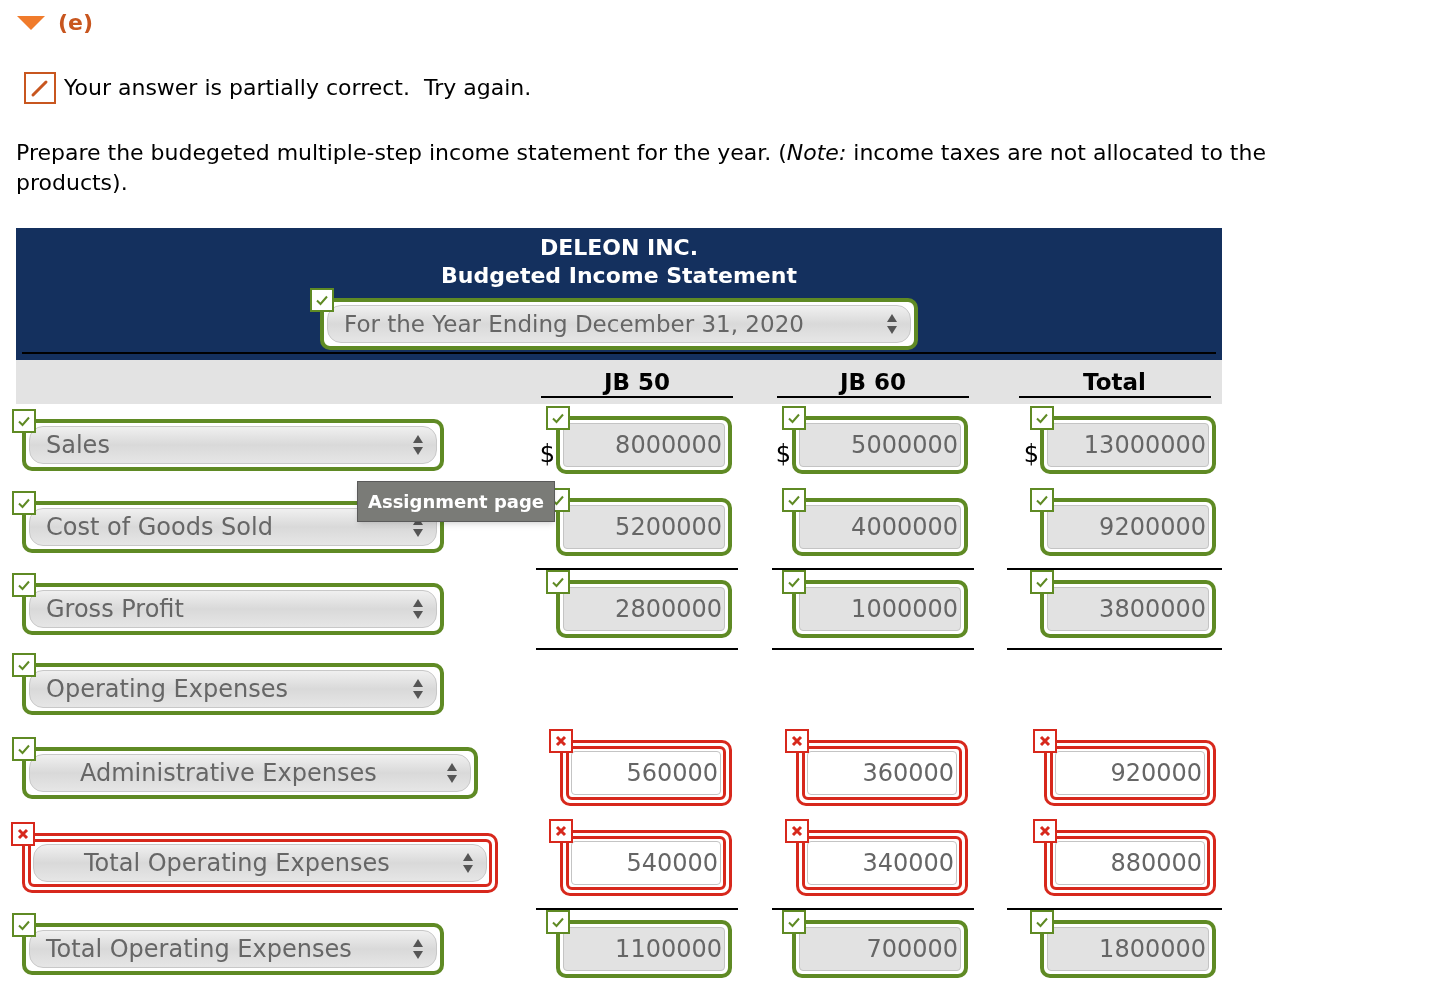 The width and height of the screenshot is (1436, 984). Describe the element at coordinates (1128, 527) in the screenshot. I see `amount-field: 9200000` at that location.